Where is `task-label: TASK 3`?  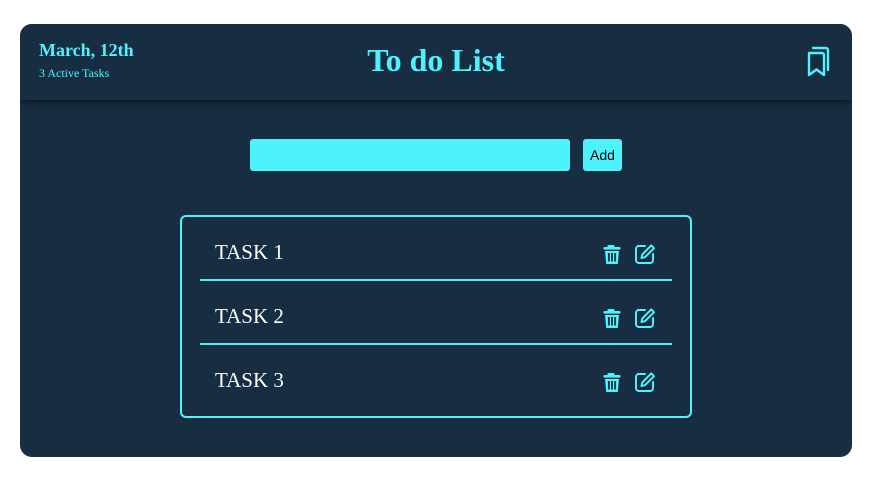 task-label: TASK 3 is located at coordinates (249, 380).